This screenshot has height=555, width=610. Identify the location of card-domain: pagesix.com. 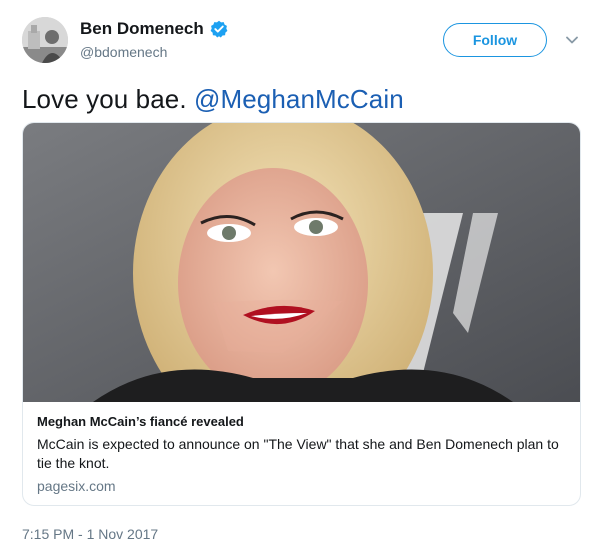
(76, 486).